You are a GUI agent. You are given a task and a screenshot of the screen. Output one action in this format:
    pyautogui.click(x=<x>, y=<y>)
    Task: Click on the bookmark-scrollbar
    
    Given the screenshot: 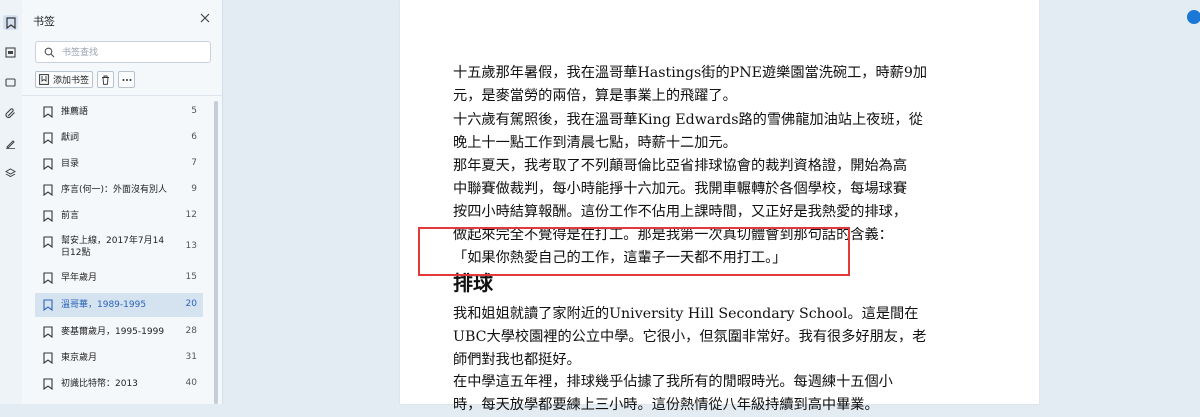 What is the action you would take?
    pyautogui.click(x=216, y=252)
    